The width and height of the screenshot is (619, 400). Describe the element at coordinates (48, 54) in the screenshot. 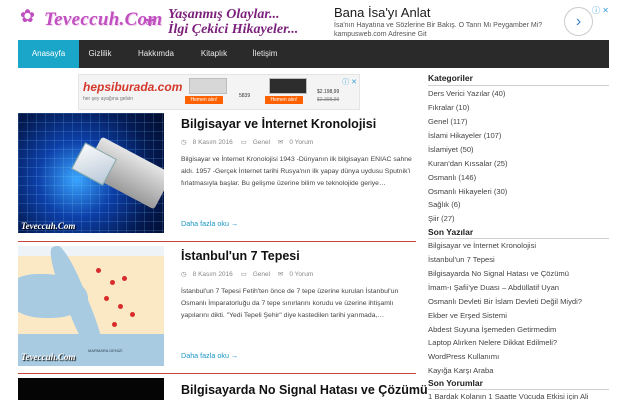

I see `nav-item-anasayfa: Anasayfa` at that location.